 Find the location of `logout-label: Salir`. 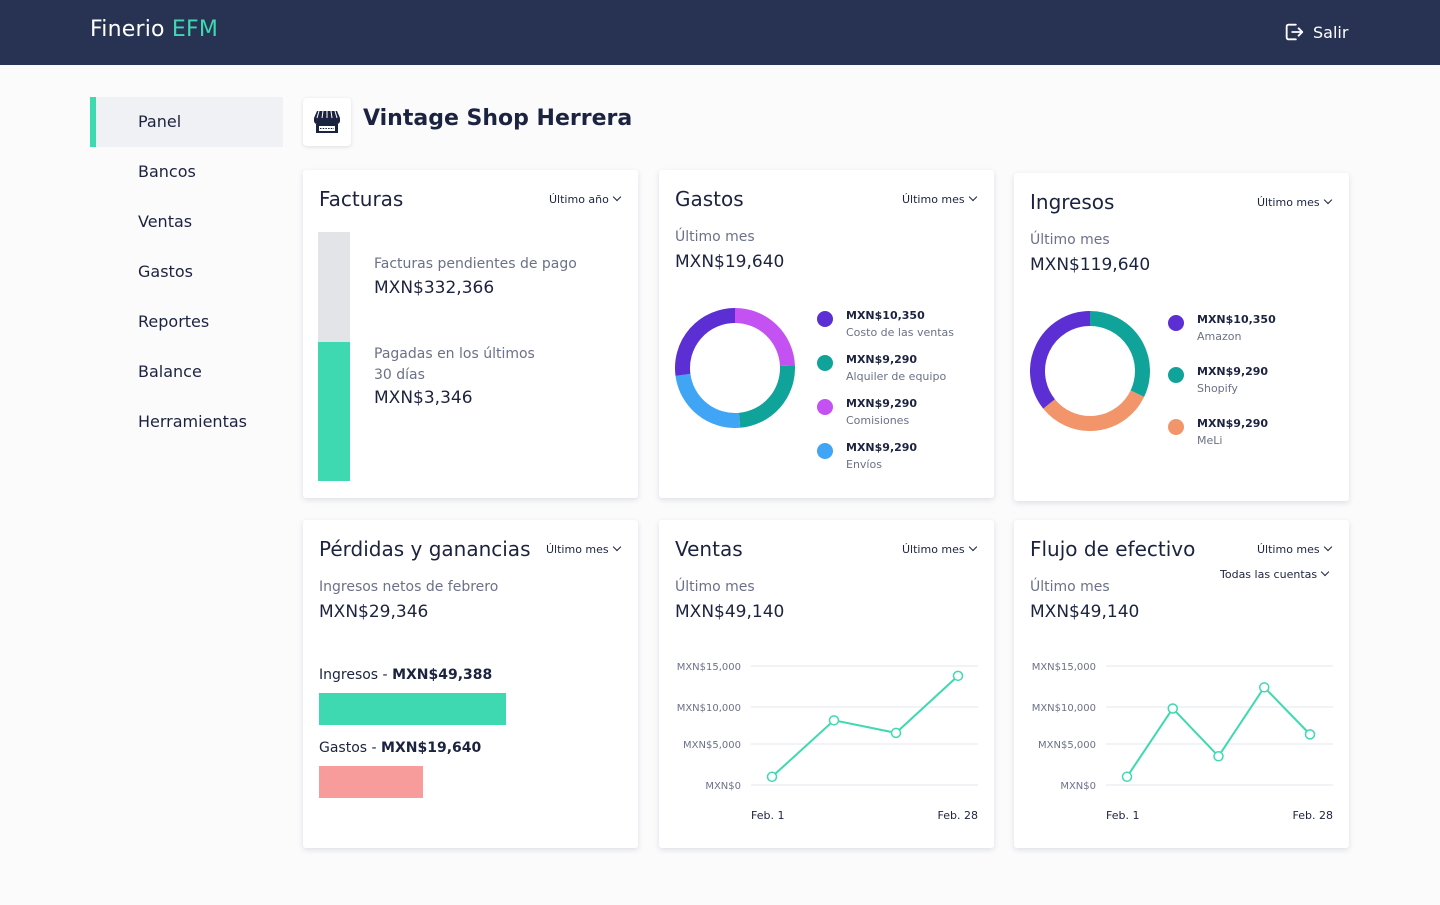

logout-label: Salir is located at coordinates (1331, 32).